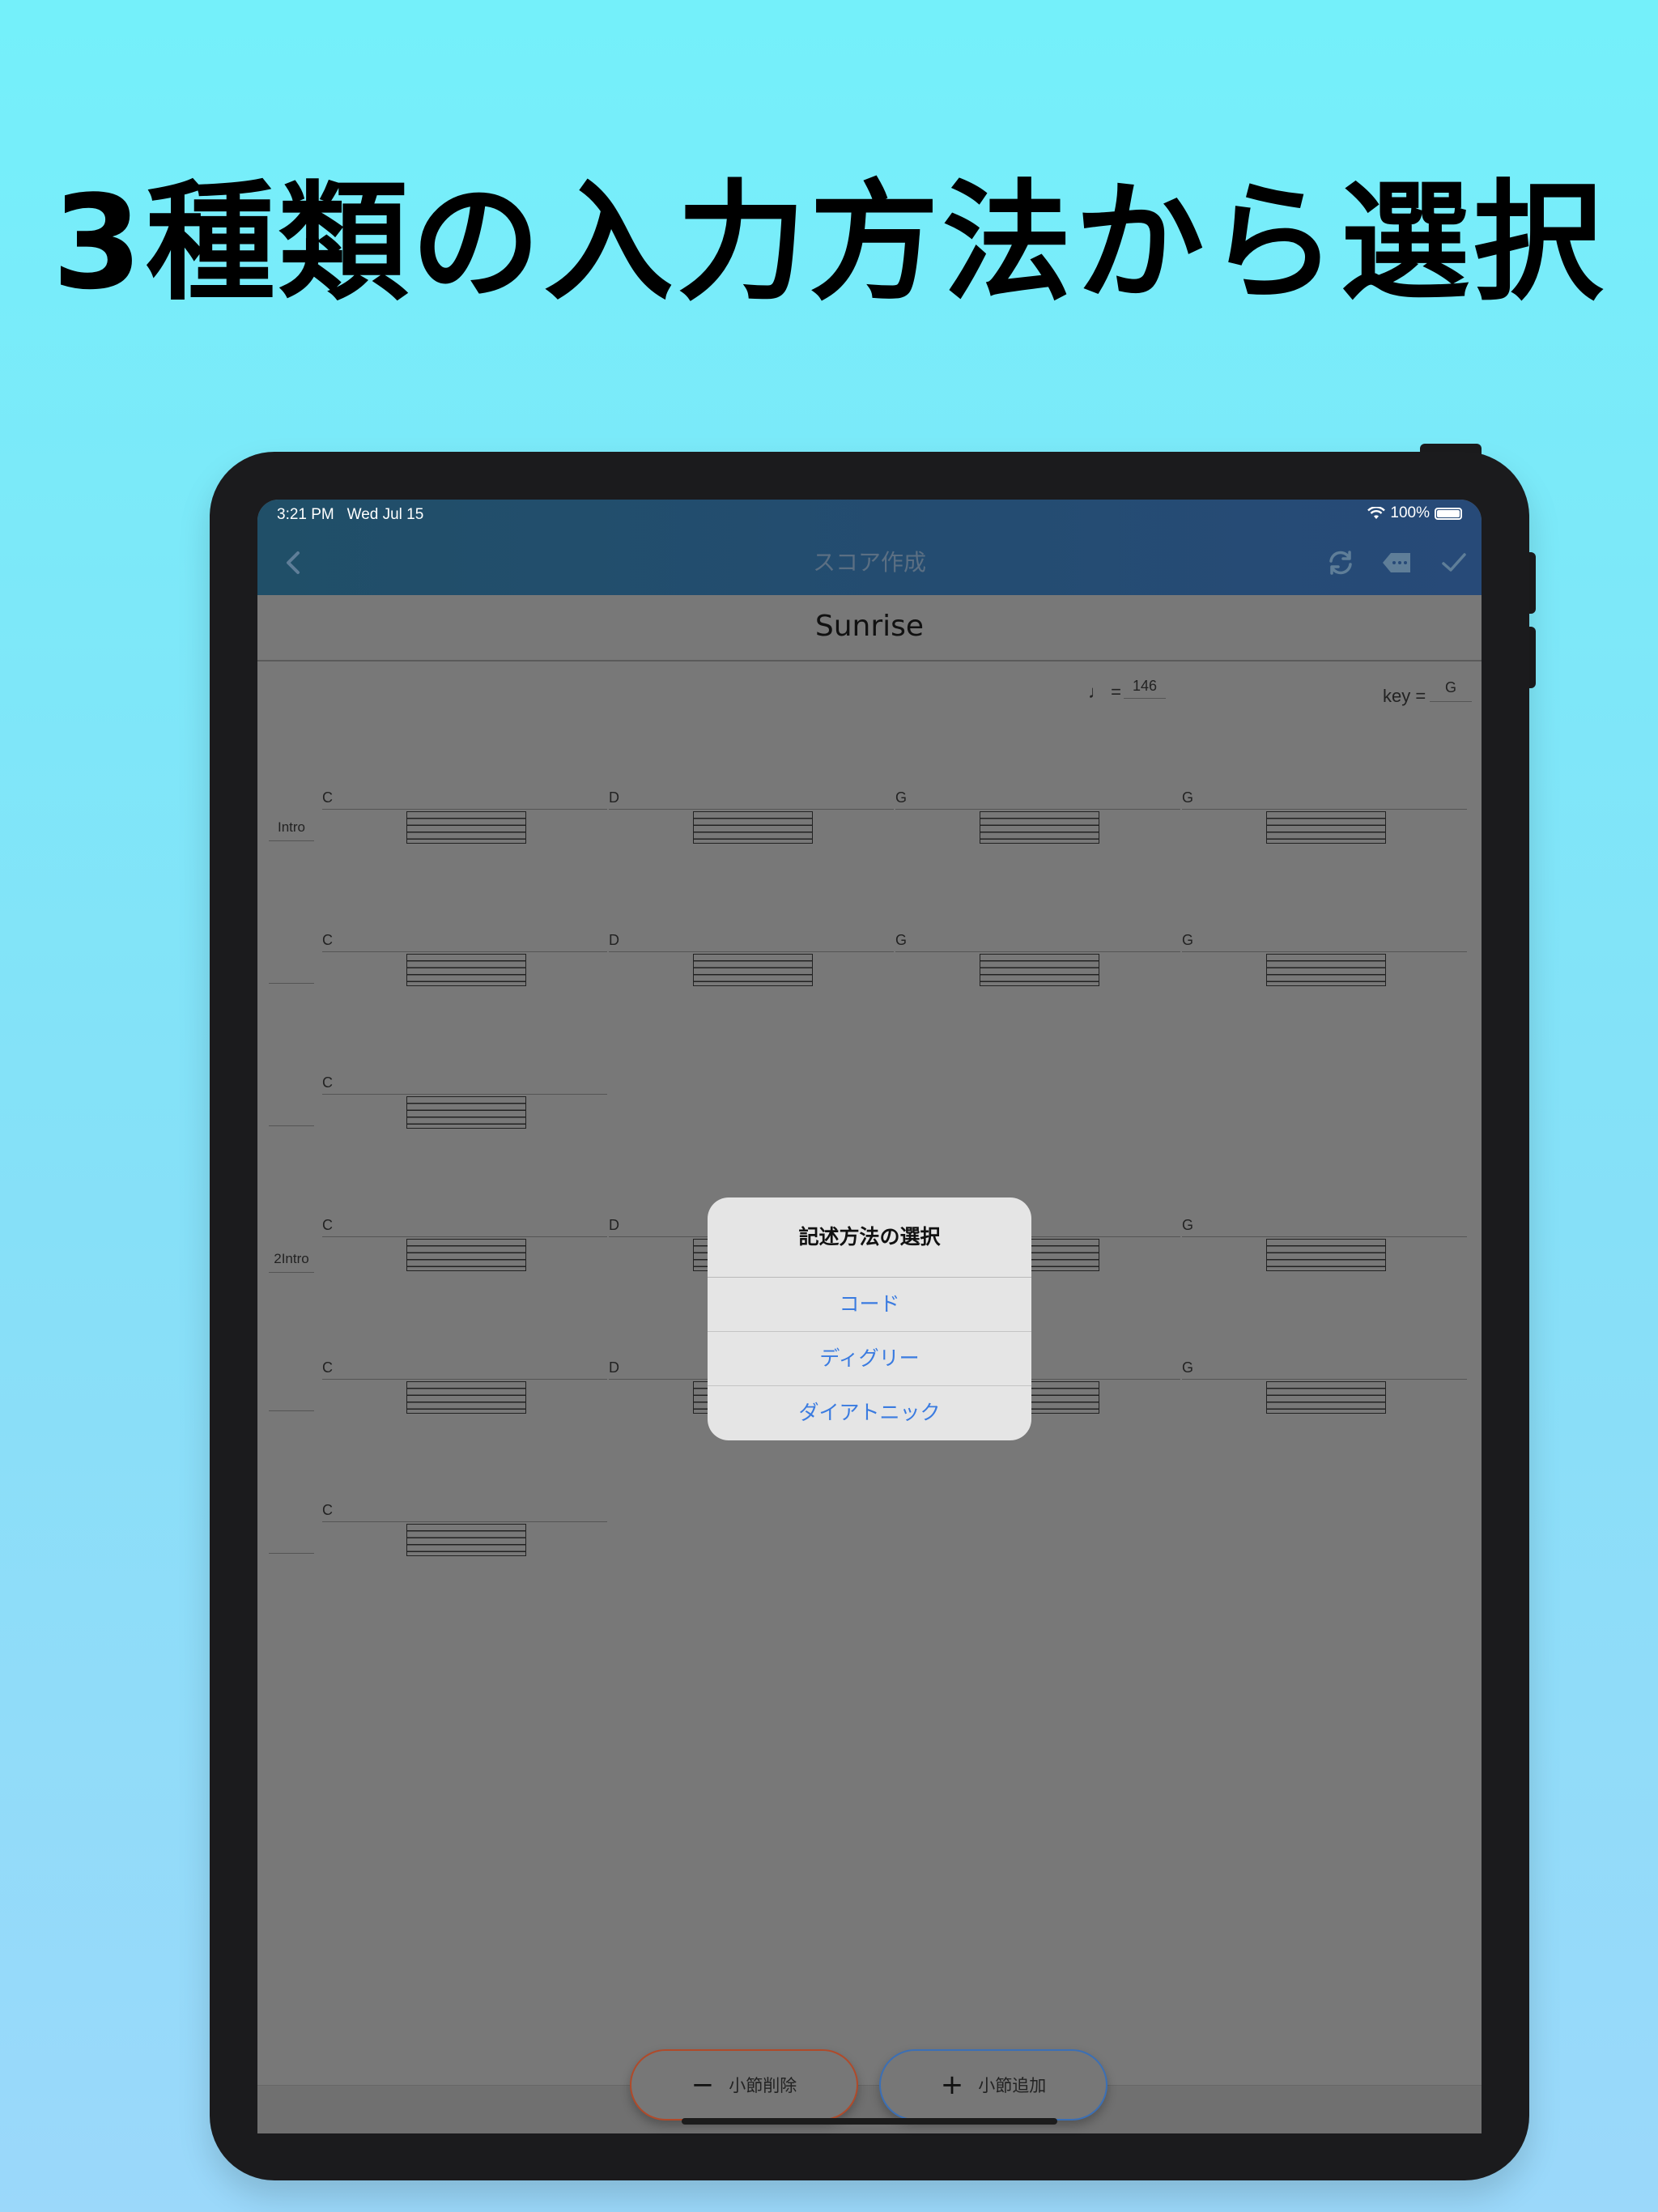  I want to click on minus-icon: −, so click(703, 2085).